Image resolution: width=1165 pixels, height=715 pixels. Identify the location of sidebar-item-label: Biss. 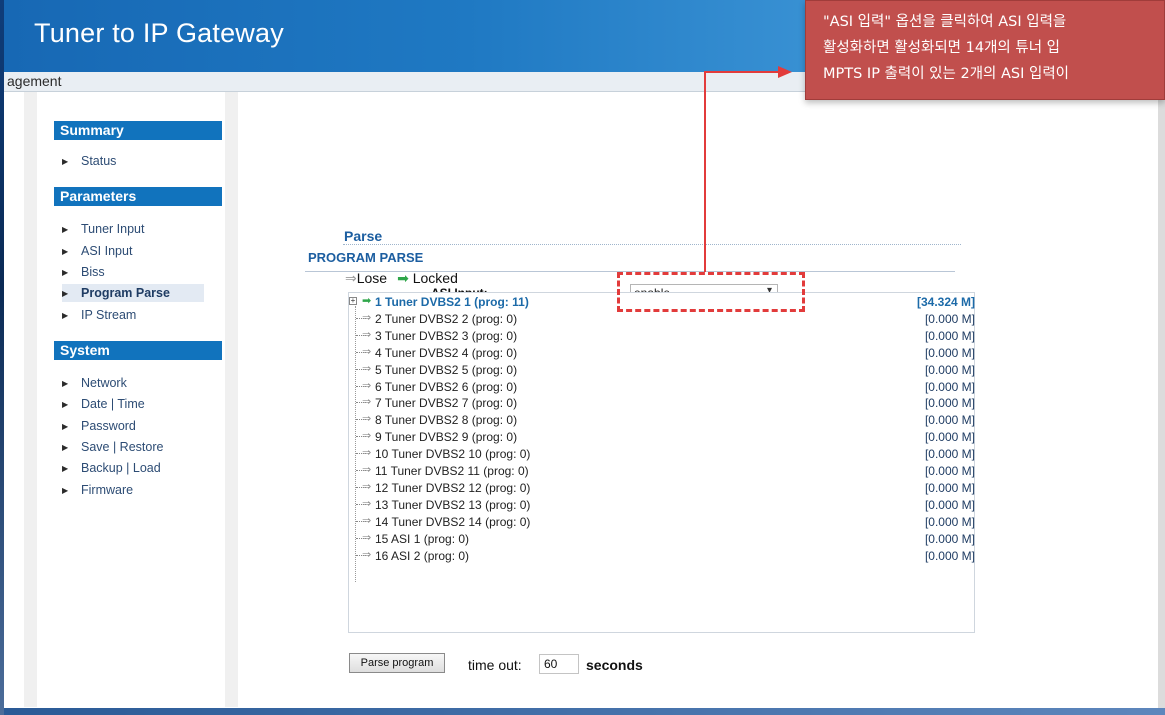
(93, 272).